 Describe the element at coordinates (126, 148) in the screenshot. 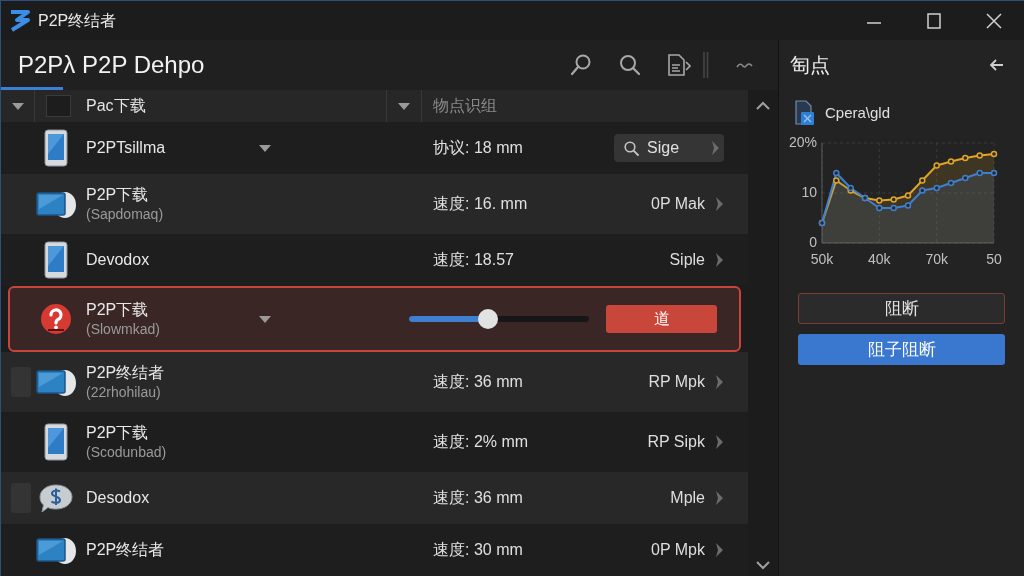

I see `row-title: P2PTsillma` at that location.